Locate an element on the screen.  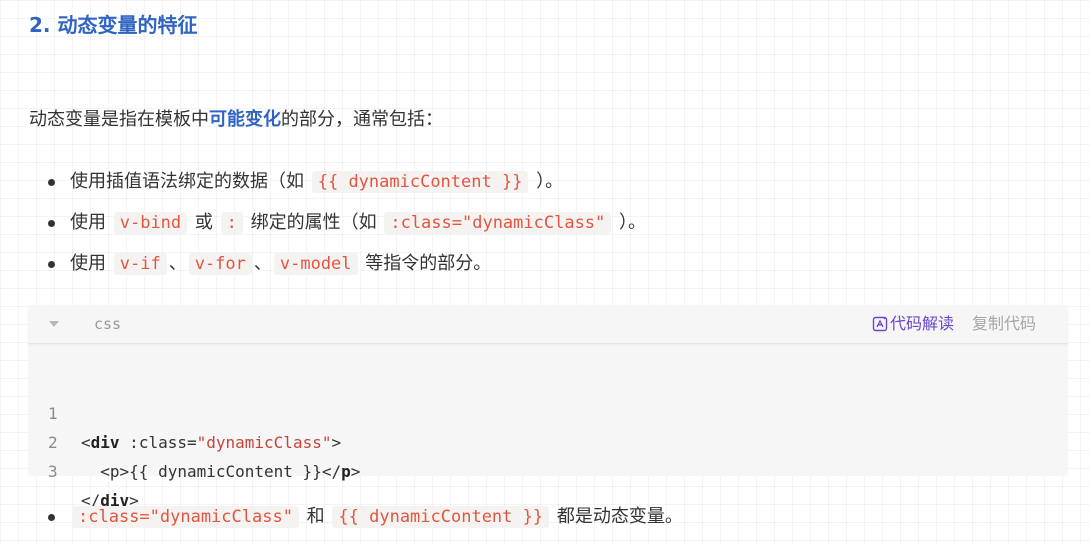
copy-code-button: 复制代码 is located at coordinates (1004, 324).